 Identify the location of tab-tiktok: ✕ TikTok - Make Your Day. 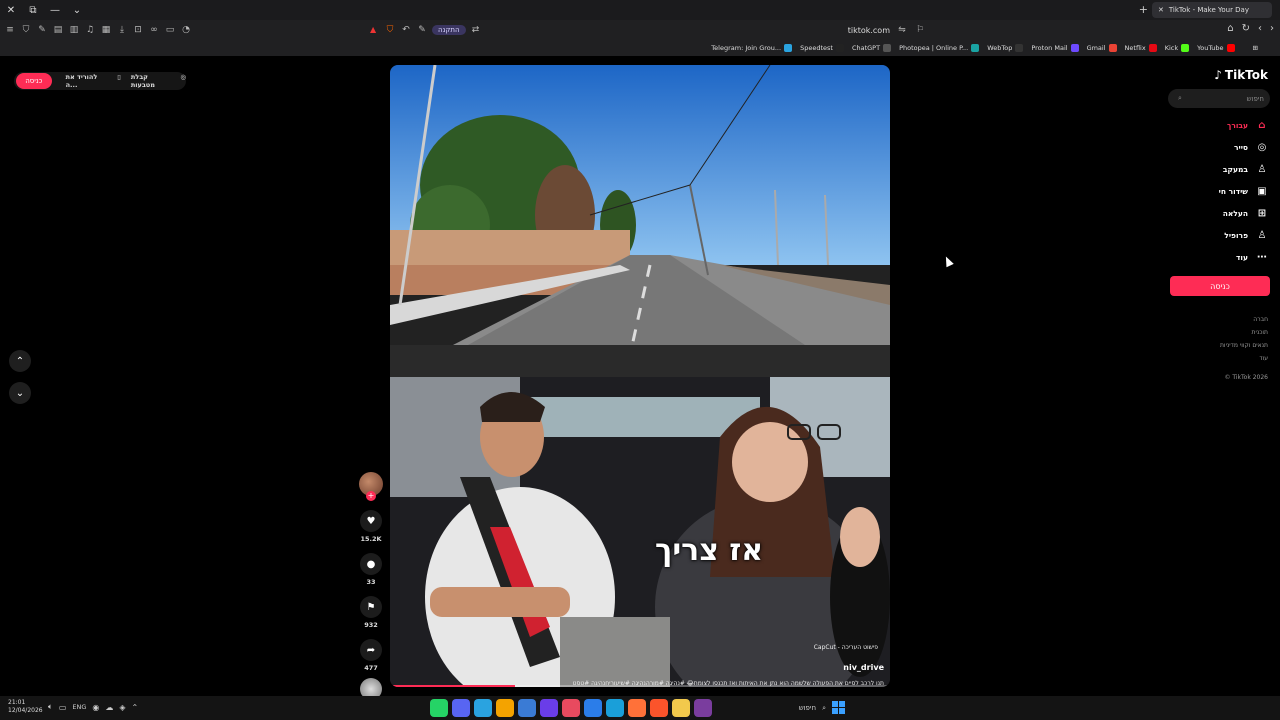
(1212, 10).